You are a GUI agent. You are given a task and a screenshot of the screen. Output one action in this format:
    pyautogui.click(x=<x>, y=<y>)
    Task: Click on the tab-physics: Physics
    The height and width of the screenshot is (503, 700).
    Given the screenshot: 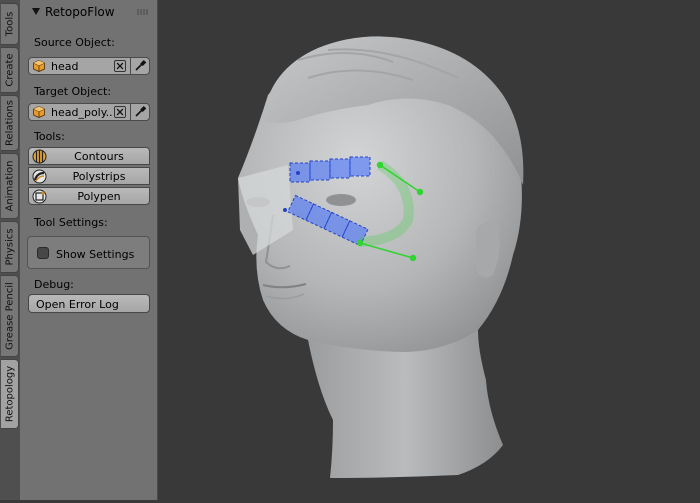 What is the action you would take?
    pyautogui.click(x=10, y=247)
    